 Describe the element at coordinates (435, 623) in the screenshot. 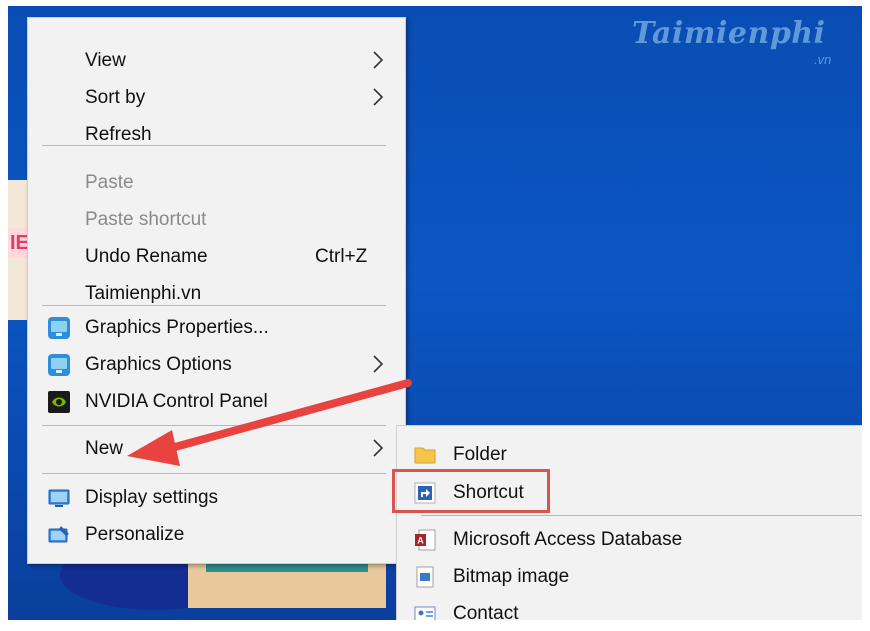

I see `image-border-bottom` at that location.